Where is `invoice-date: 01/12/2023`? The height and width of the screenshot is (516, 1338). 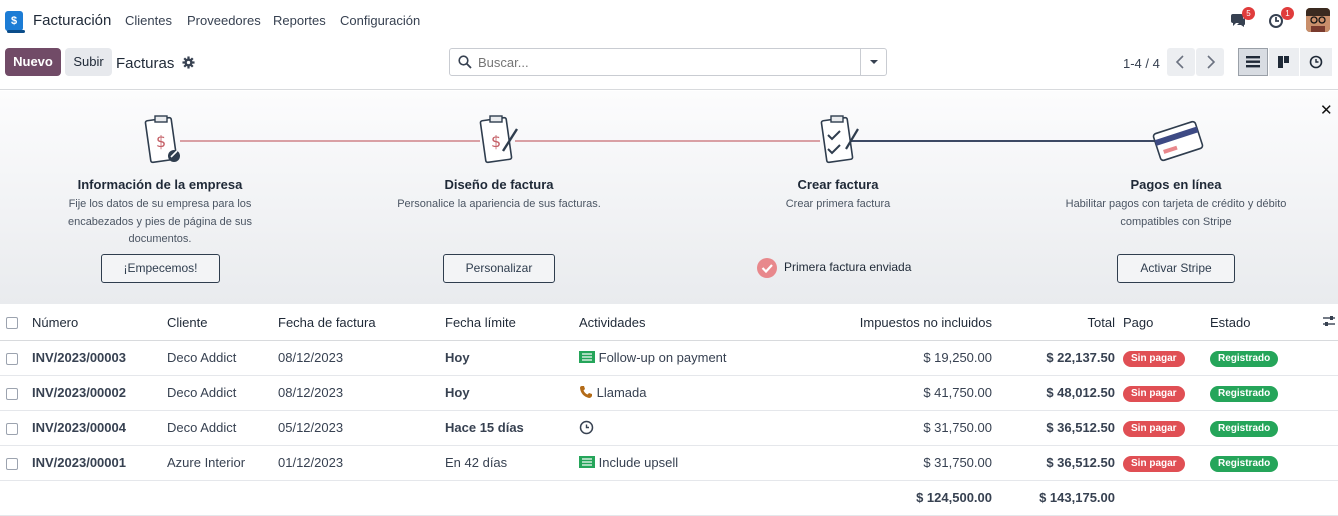
invoice-date: 01/12/2023 is located at coordinates (361, 463).